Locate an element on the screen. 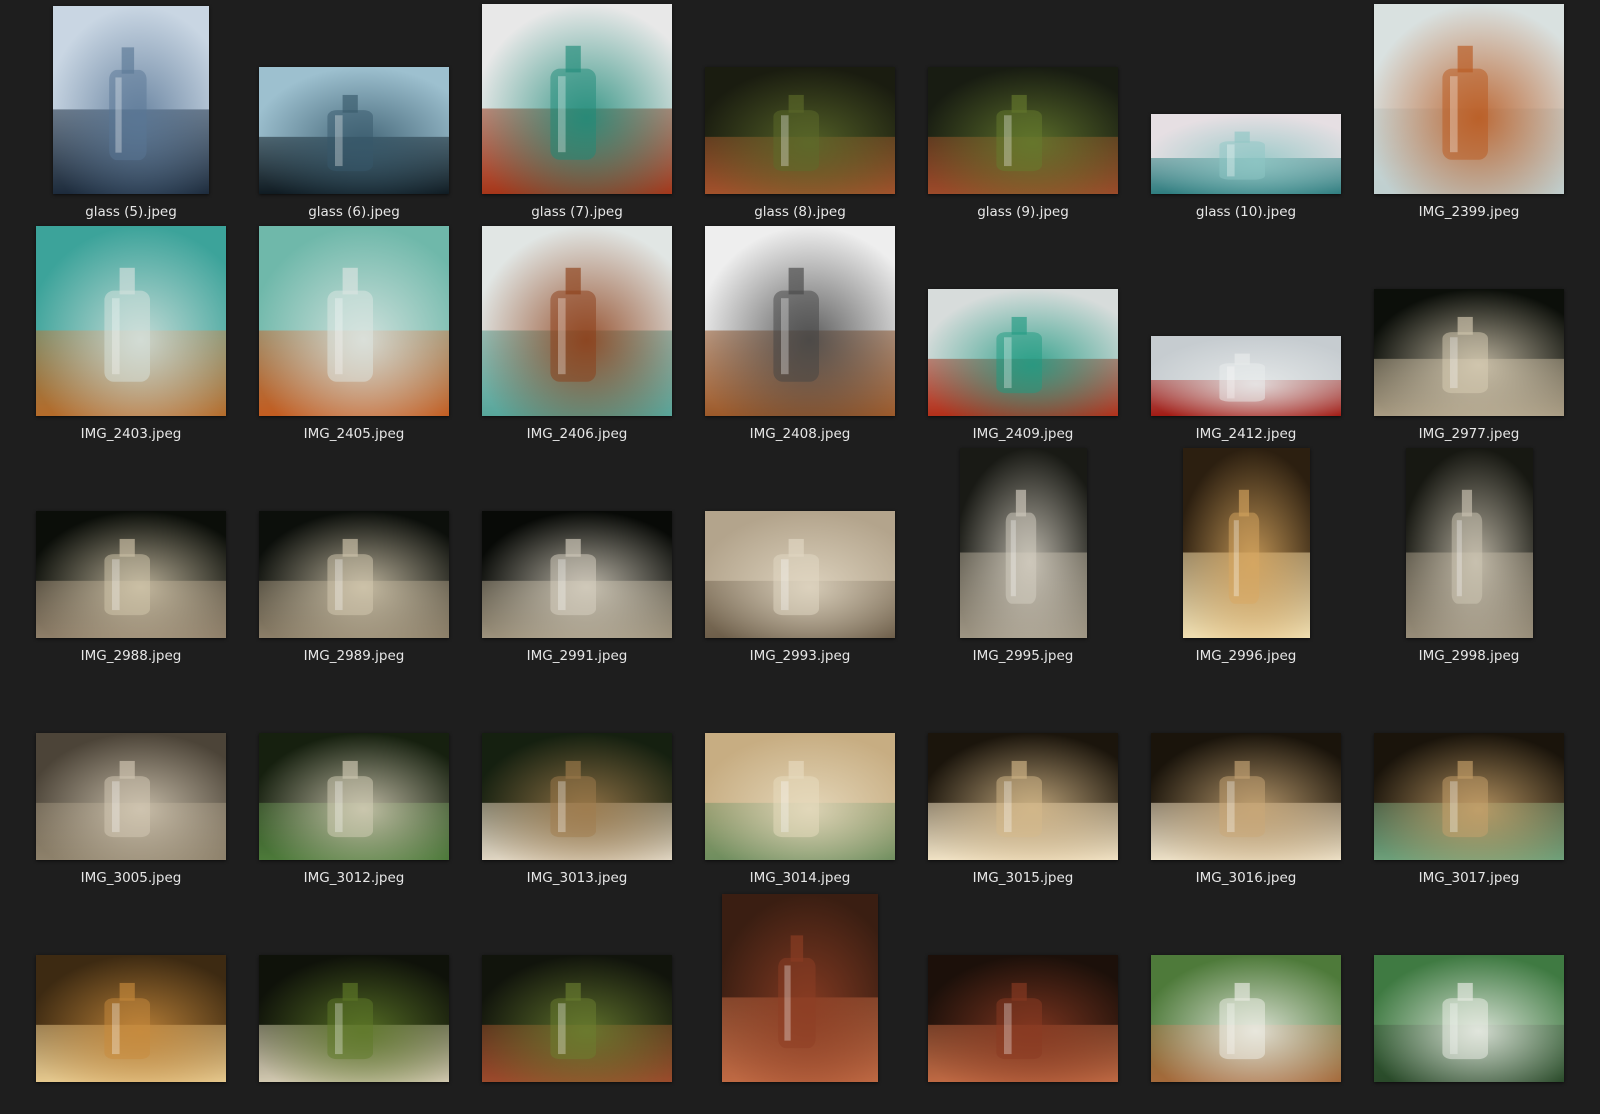  file-thumbnail: IMG_2399.jpeg is located at coordinates (1469, 113).